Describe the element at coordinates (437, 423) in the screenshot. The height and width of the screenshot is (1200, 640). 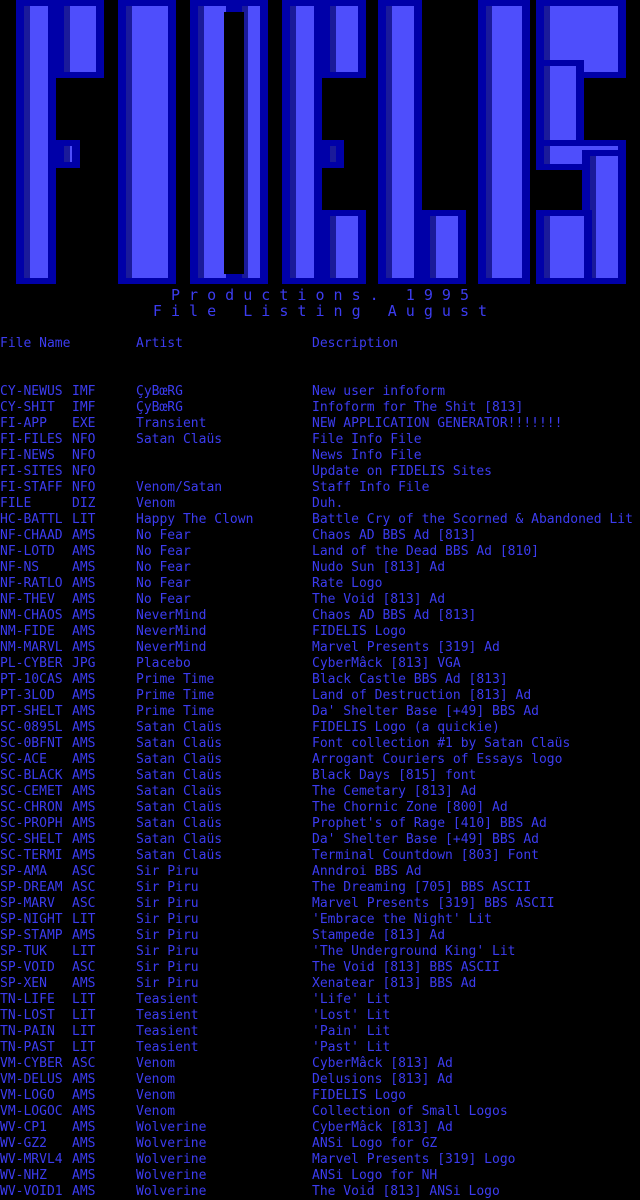
I see `file-description: NEW APPLICATION GENERATOR!!!!!!!` at that location.